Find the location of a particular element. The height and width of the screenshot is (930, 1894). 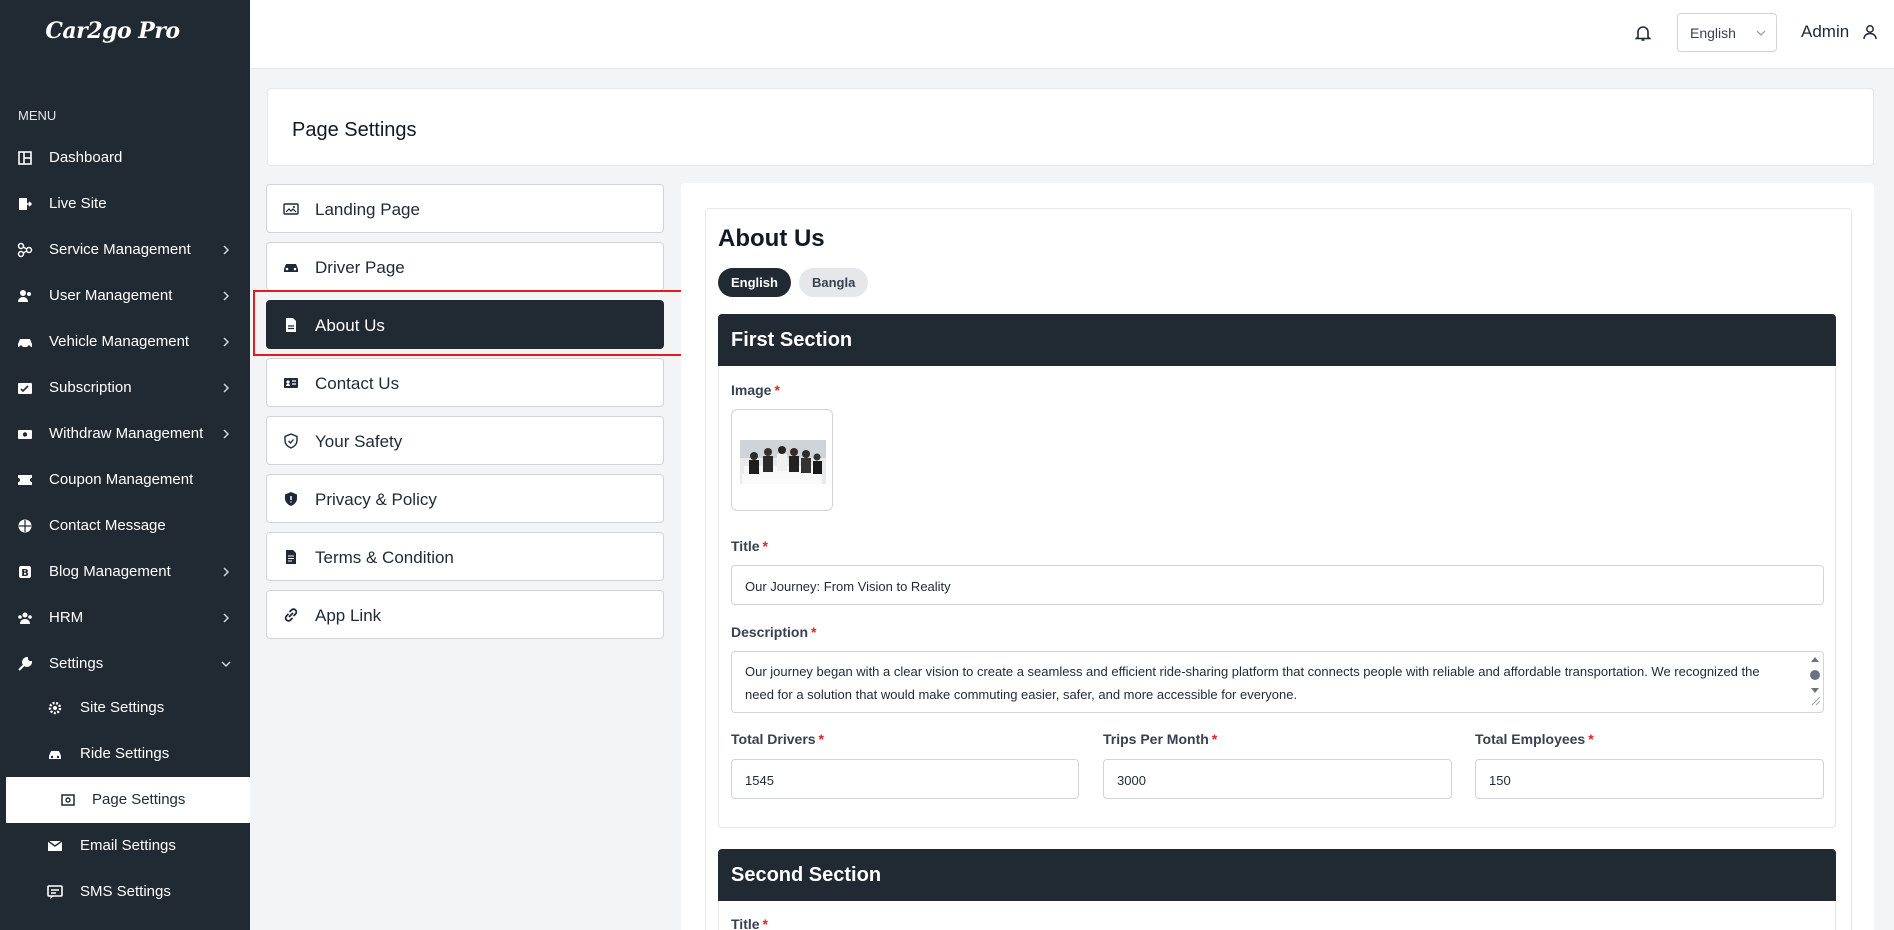

title-input-value: Our Journey: From Vision to Reality is located at coordinates (848, 586).